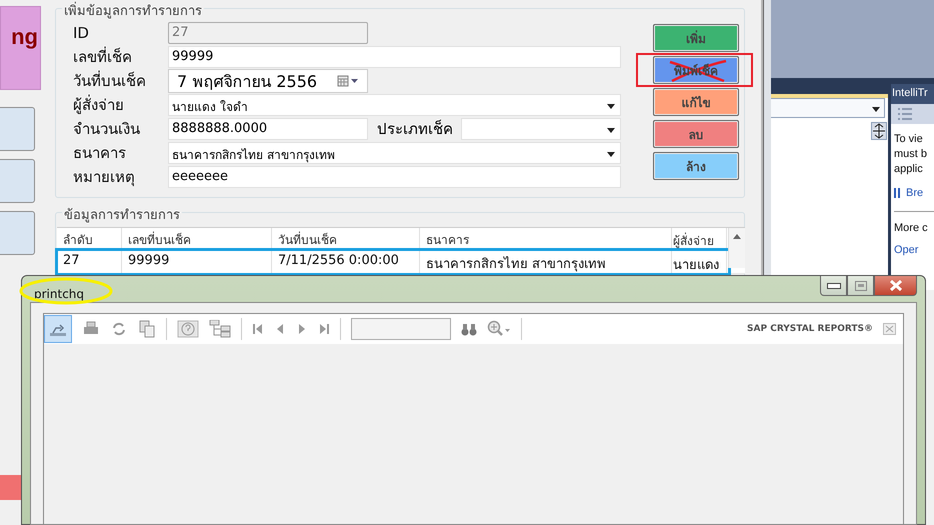 The height and width of the screenshot is (525, 934). Describe the element at coordinates (253, 155) in the screenshot. I see `combo-value: ธนาคารกสิกรไทย สาขากรุงเทพ` at that location.